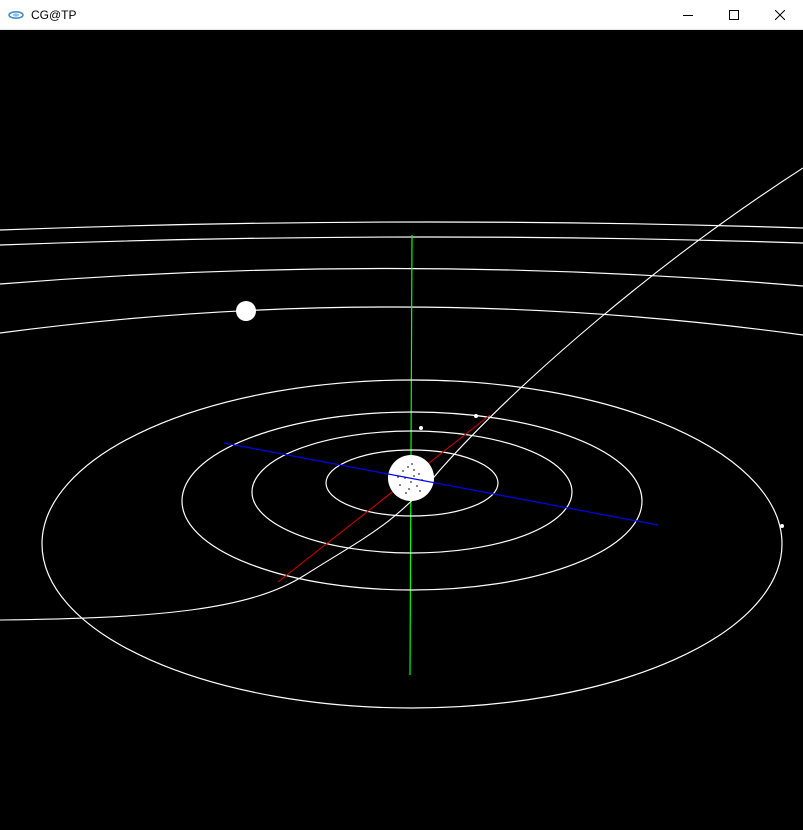  Describe the element at coordinates (16, 14) in the screenshot. I see `app-icon` at that location.